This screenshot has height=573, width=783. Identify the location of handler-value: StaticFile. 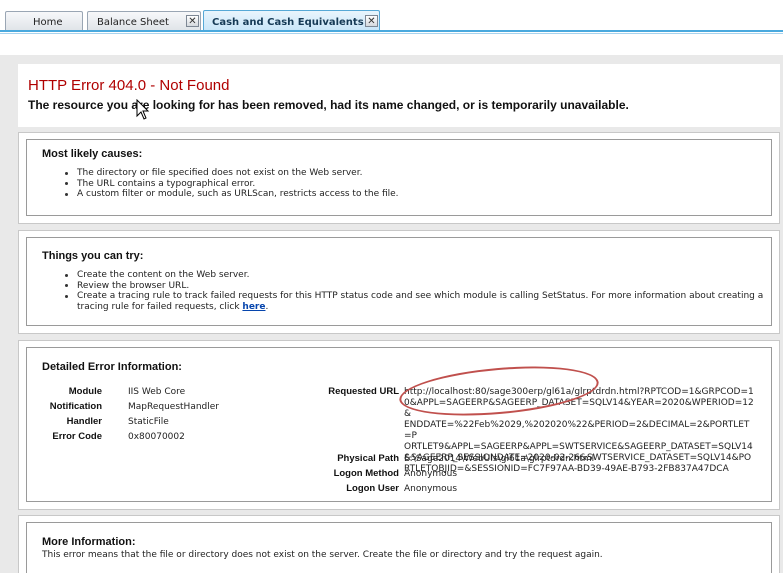
(148, 422).